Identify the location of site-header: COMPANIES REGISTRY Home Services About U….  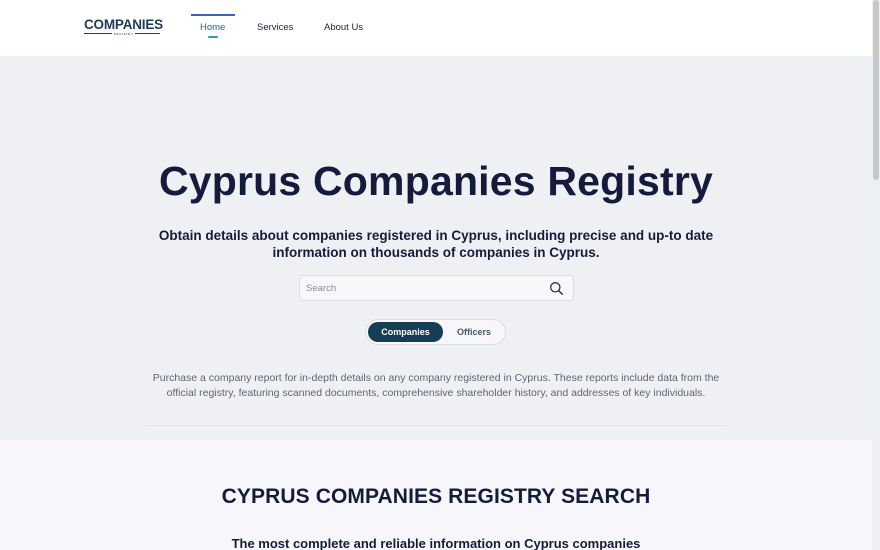
(436, 28).